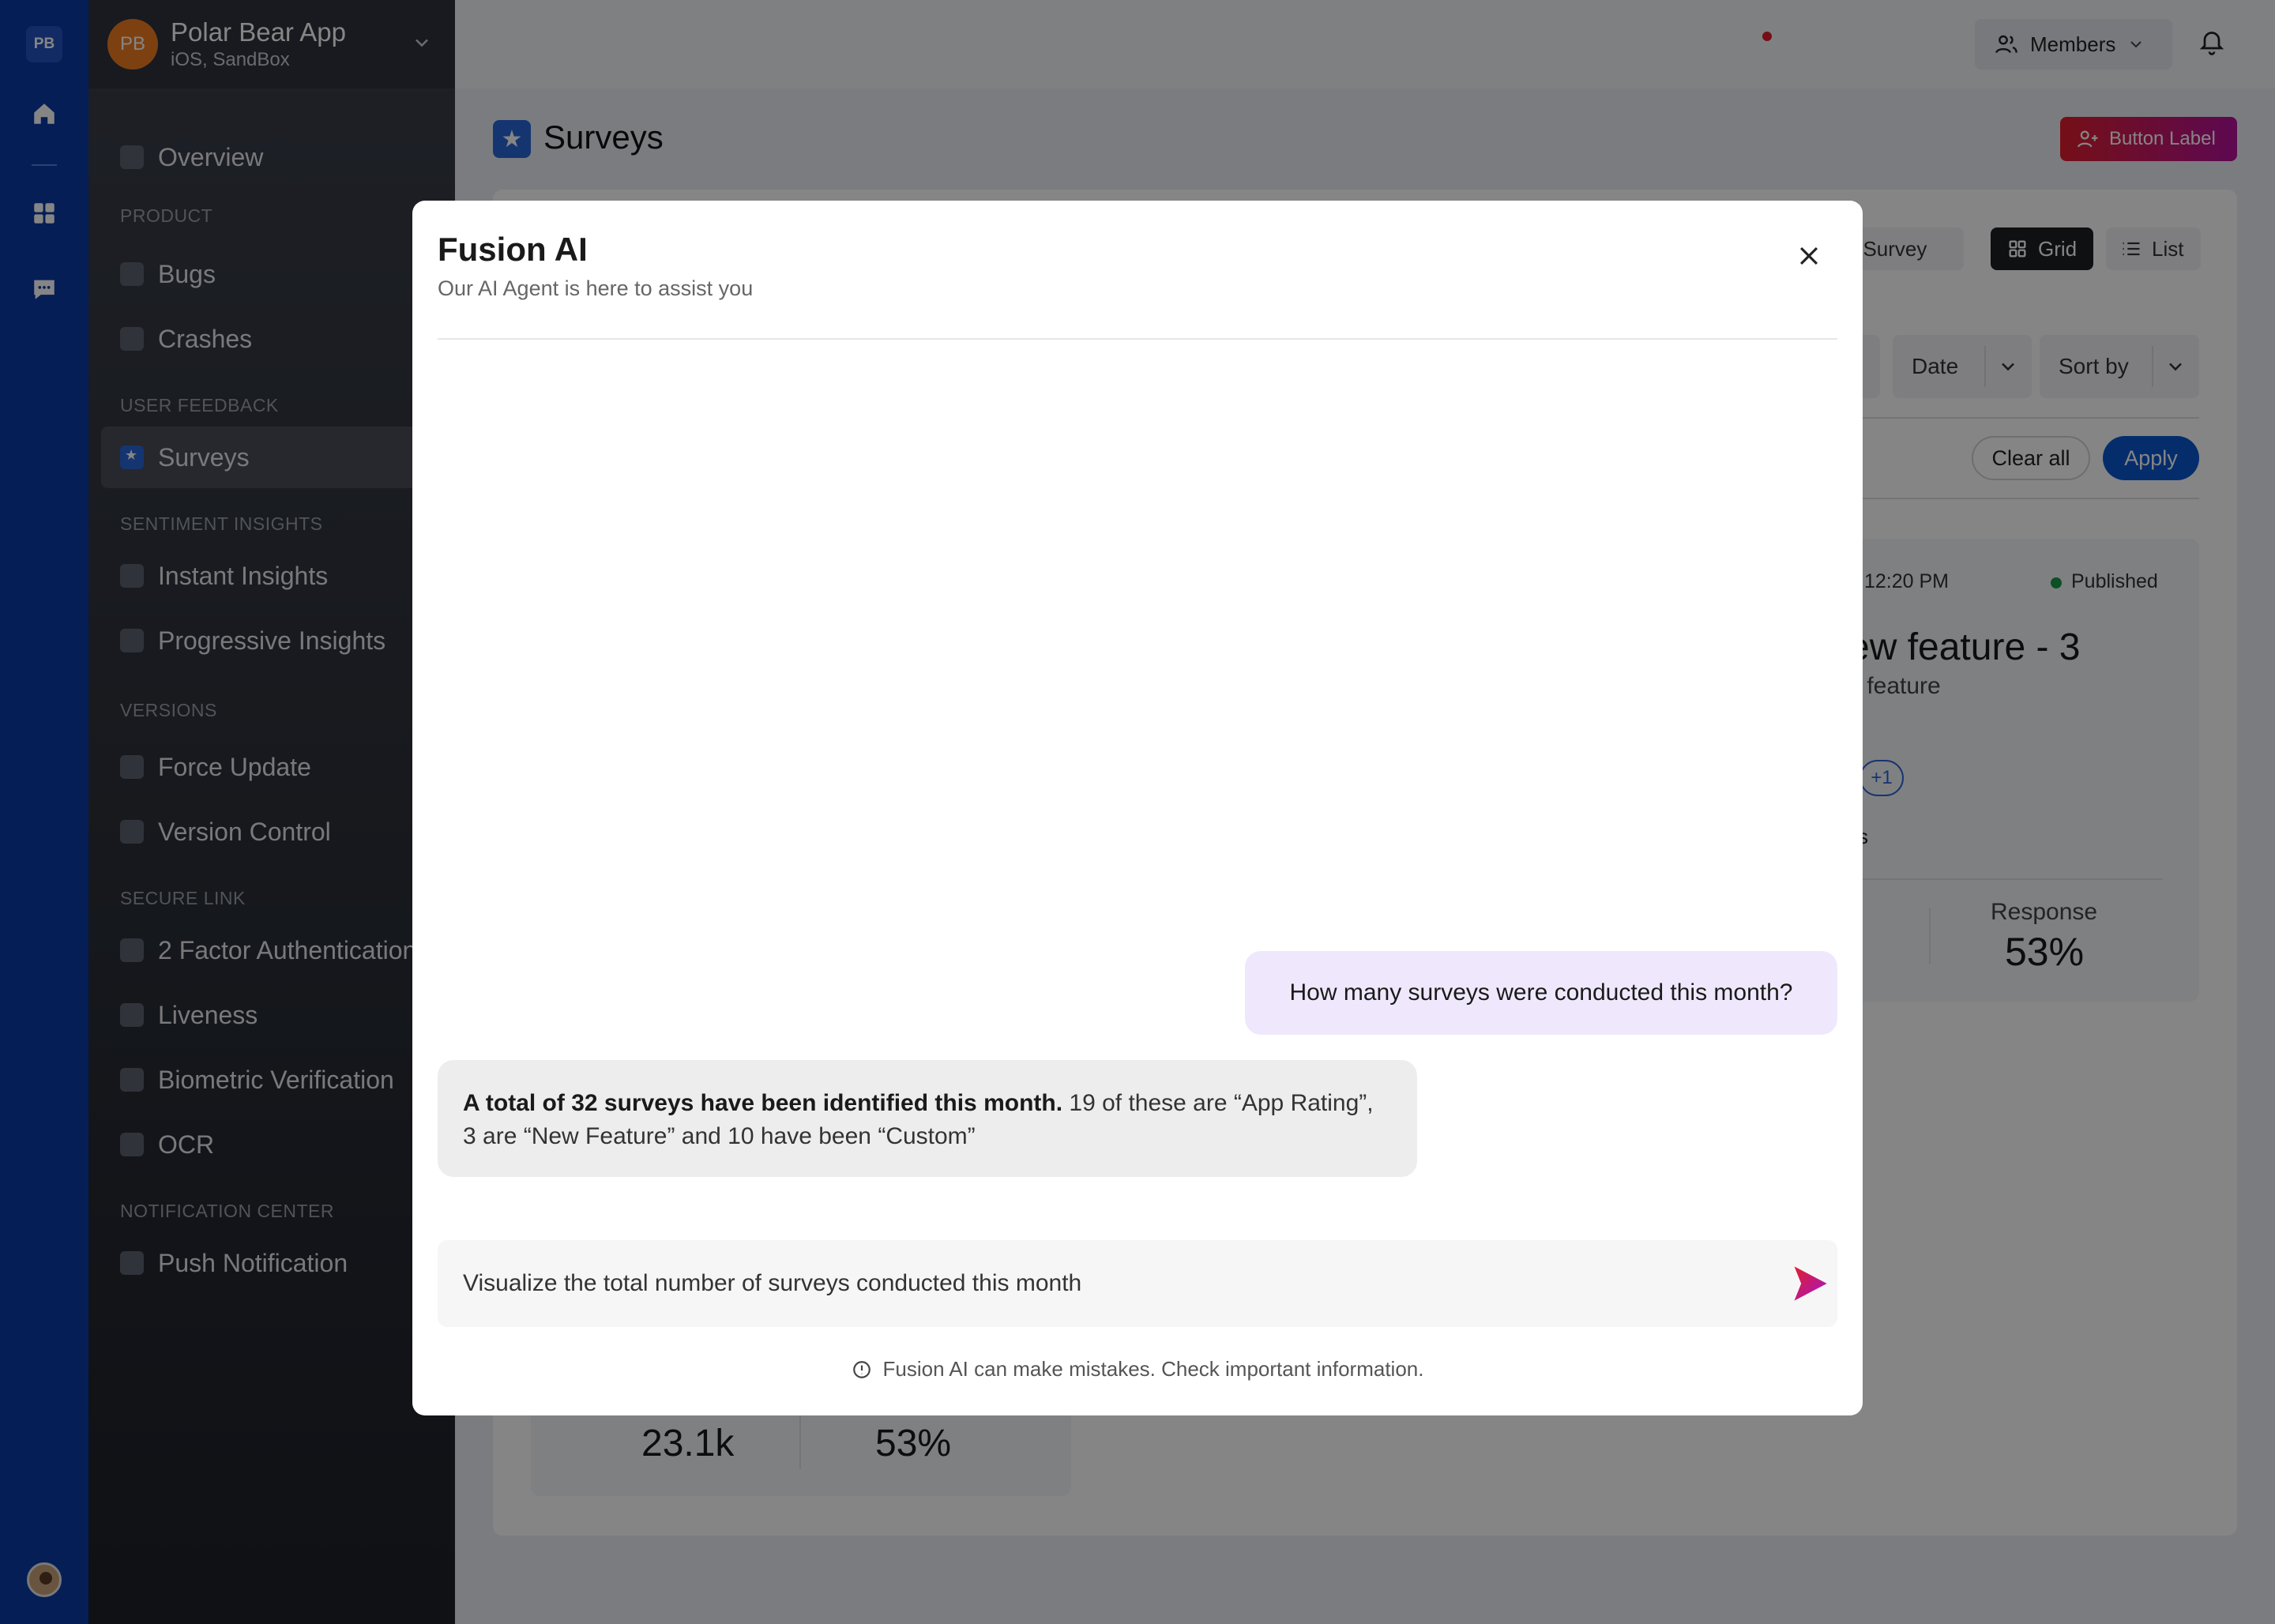 This screenshot has height=1624, width=2275. Describe the element at coordinates (1137, 339) in the screenshot. I see `modal-divider` at that location.